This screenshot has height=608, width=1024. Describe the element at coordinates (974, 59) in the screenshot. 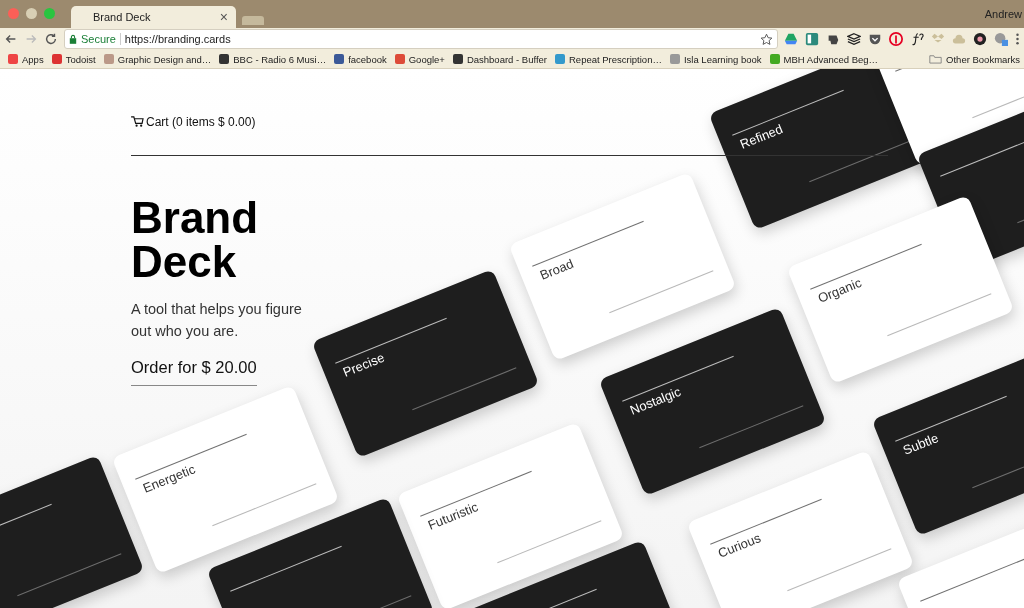

I see `other-bookmarks-folder: Other Bookmarks` at that location.